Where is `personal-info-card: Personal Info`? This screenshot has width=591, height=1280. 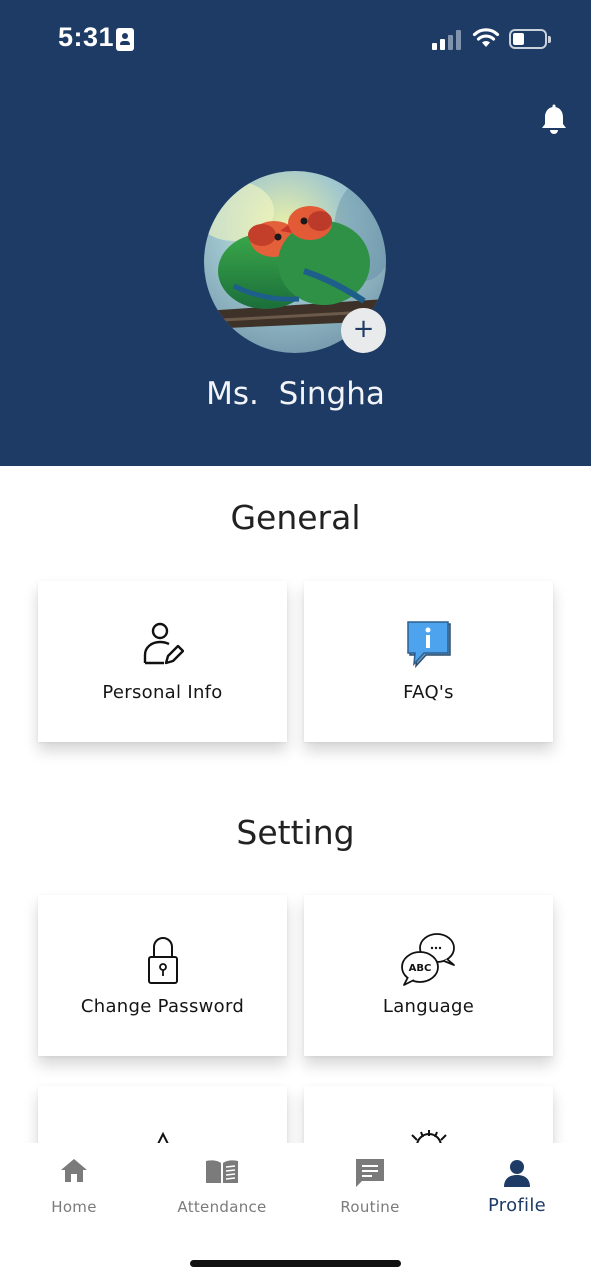 personal-info-card: Personal Info is located at coordinates (162, 661).